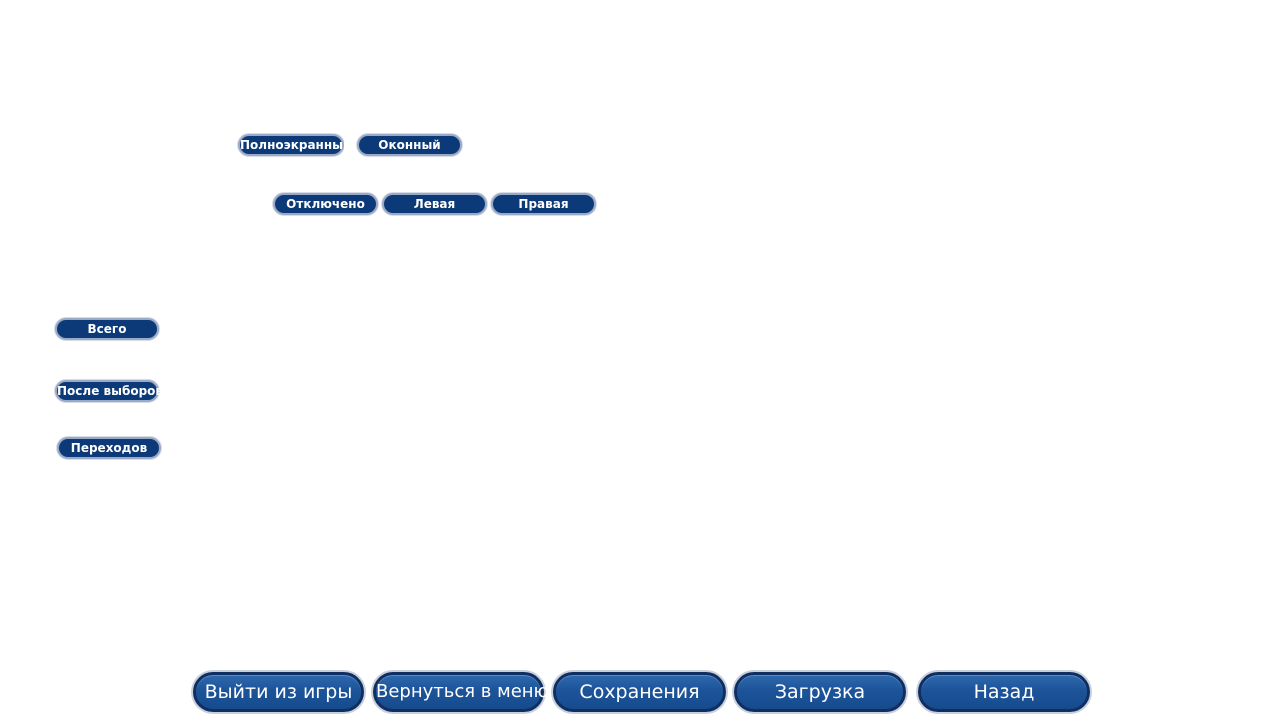 Image resolution: width=1280 pixels, height=720 pixels. Describe the element at coordinates (639, 692) in the screenshot. I see `saves-button: Сохранения` at that location.